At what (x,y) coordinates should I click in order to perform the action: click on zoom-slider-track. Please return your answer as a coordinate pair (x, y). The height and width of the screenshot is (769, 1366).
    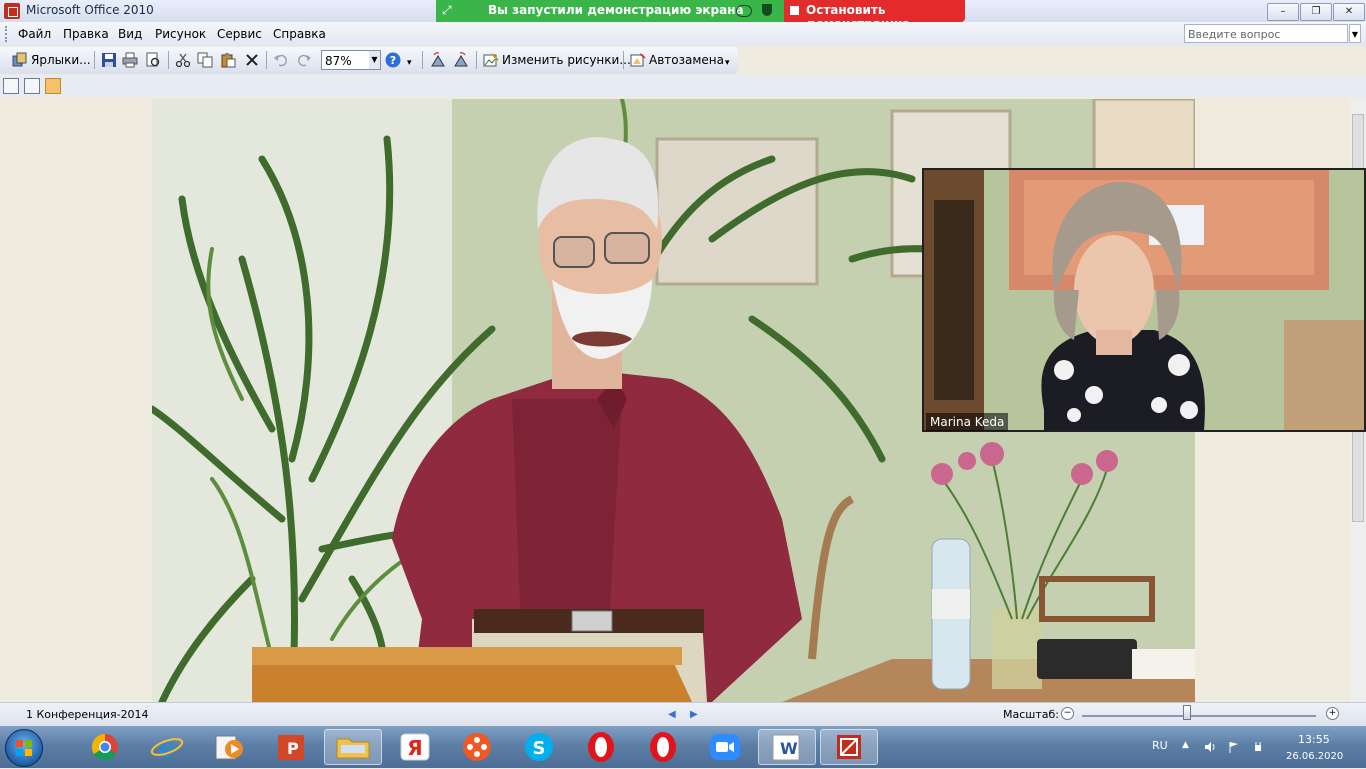
    Looking at the image, I should click on (1199, 716).